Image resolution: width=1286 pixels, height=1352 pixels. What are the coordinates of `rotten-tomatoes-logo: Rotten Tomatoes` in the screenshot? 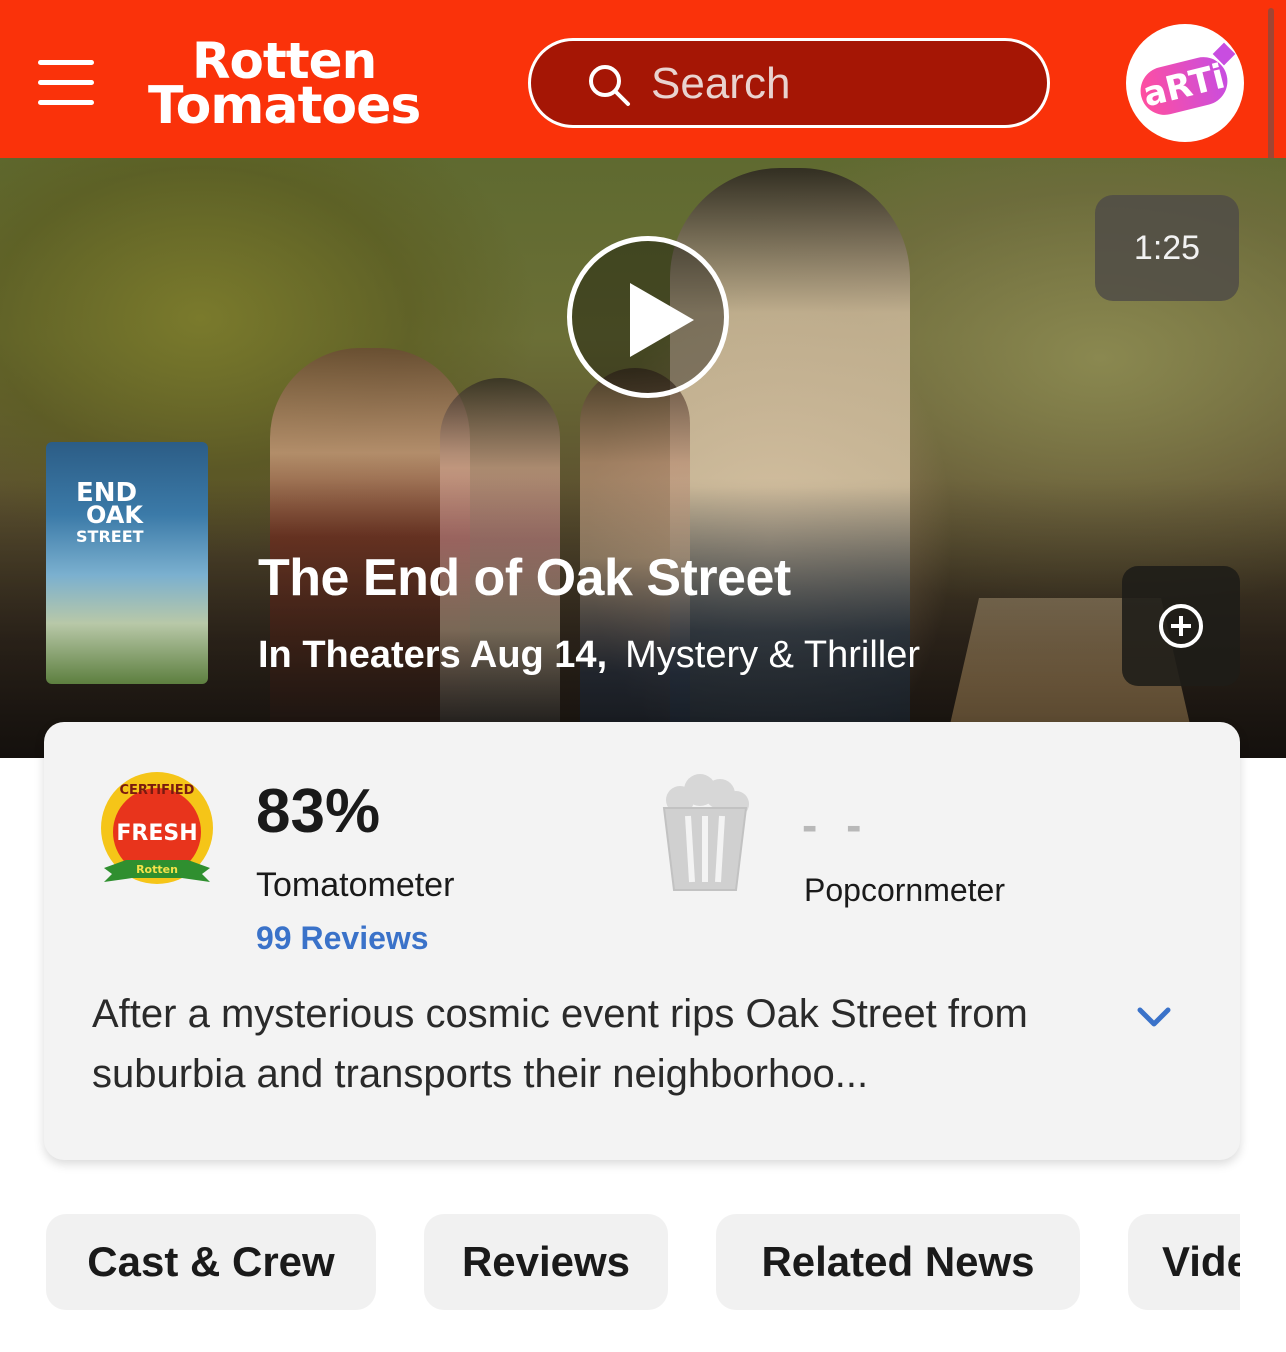 It's located at (313, 86).